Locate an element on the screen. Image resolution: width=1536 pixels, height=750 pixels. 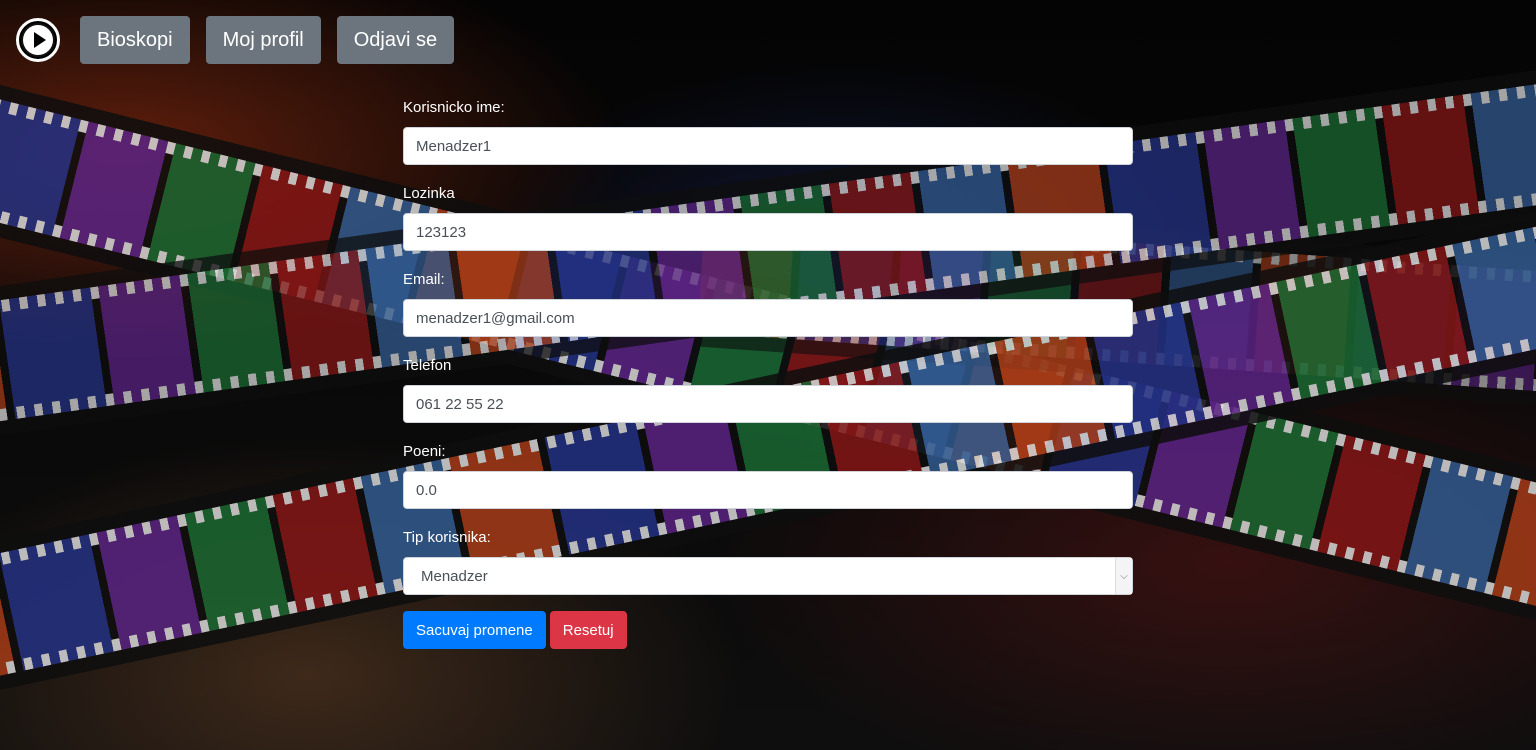
email-input is located at coordinates (768, 318).